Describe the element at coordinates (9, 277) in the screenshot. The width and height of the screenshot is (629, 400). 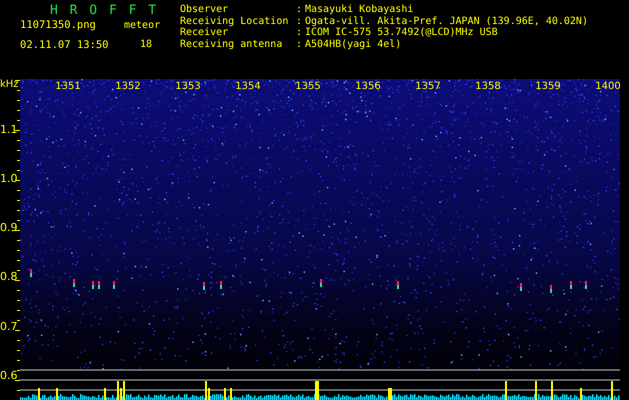
I see `axis-label: 0.8` at that location.